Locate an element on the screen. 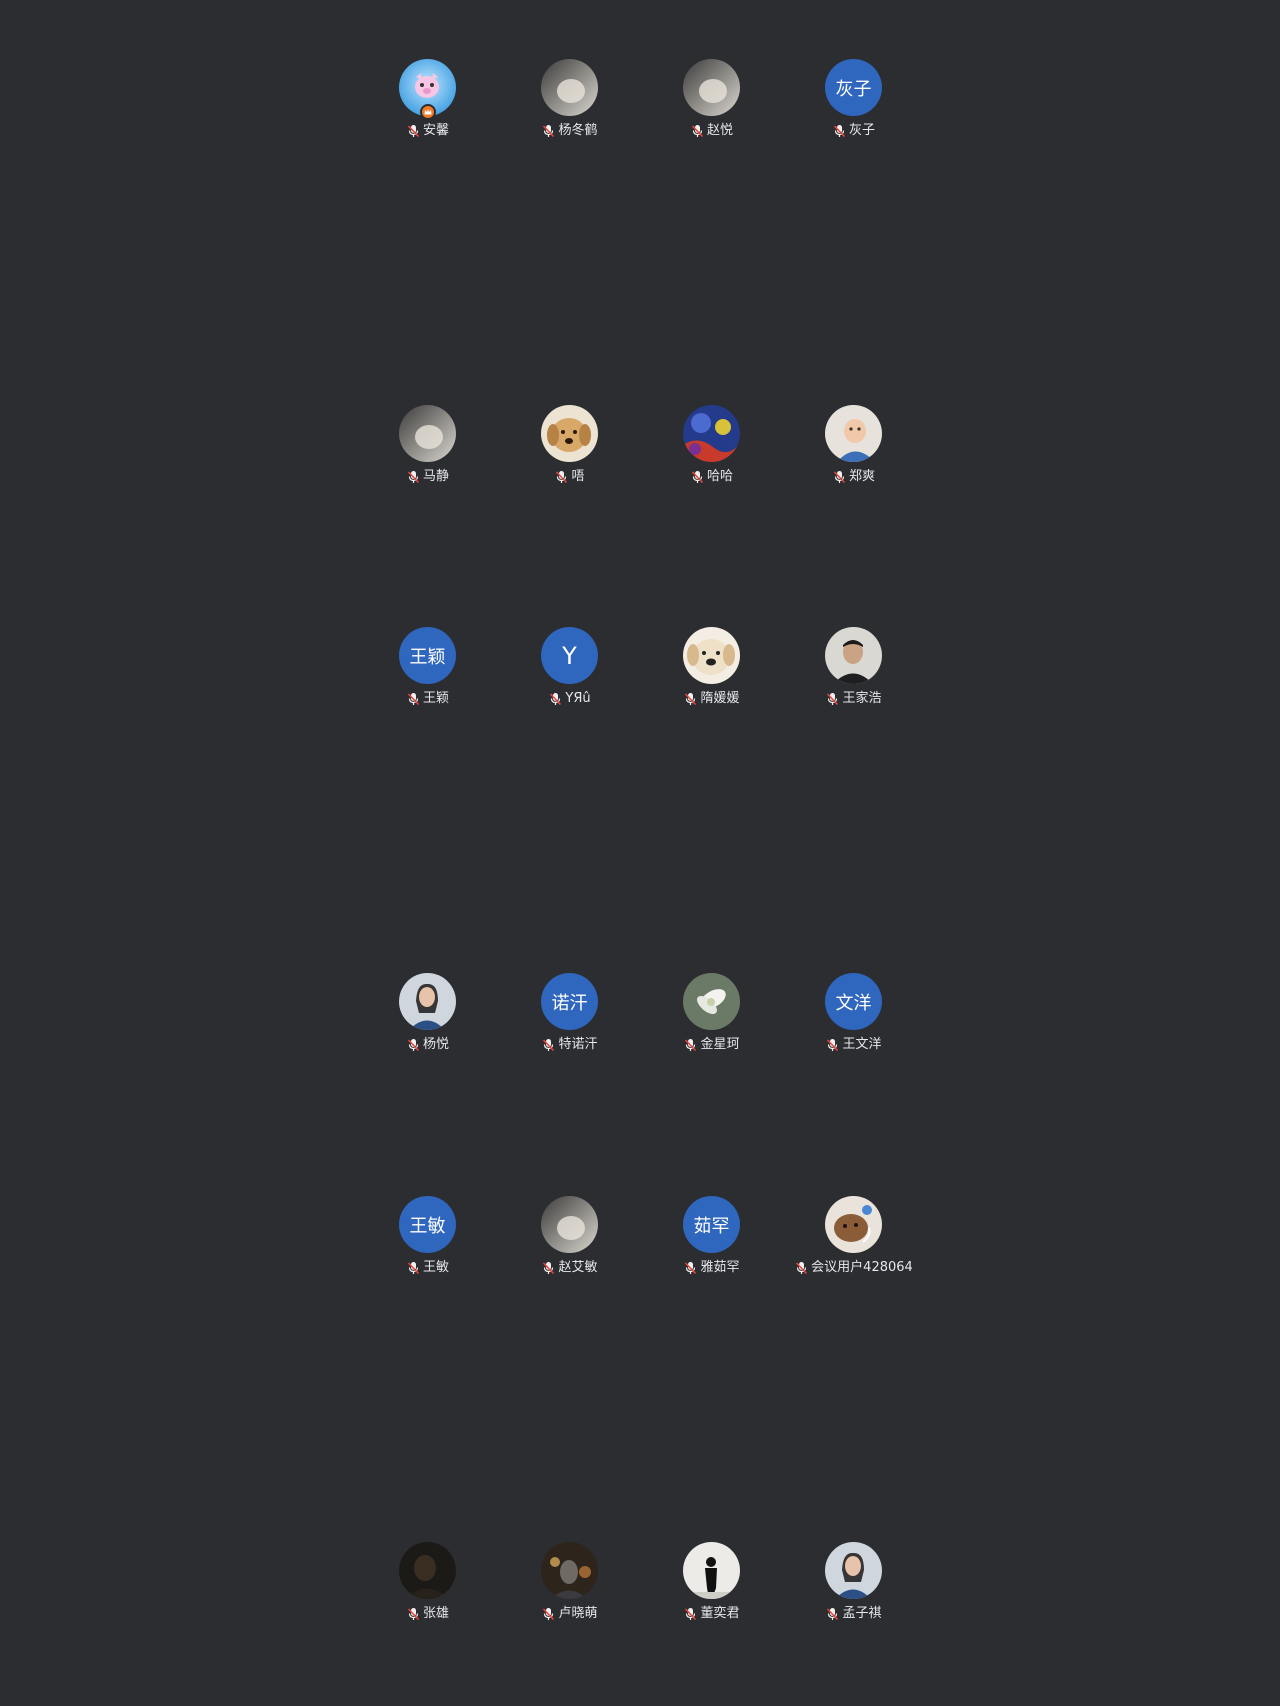  dog-photo-avatar is located at coordinates (569, 433).